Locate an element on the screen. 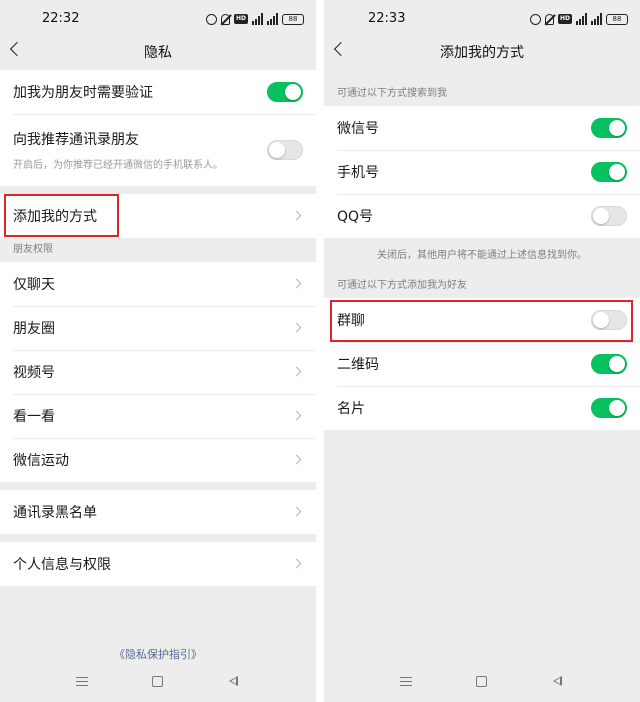 This screenshot has width=640, height=702. permission-item-label: 朋友圈 is located at coordinates (34, 329).